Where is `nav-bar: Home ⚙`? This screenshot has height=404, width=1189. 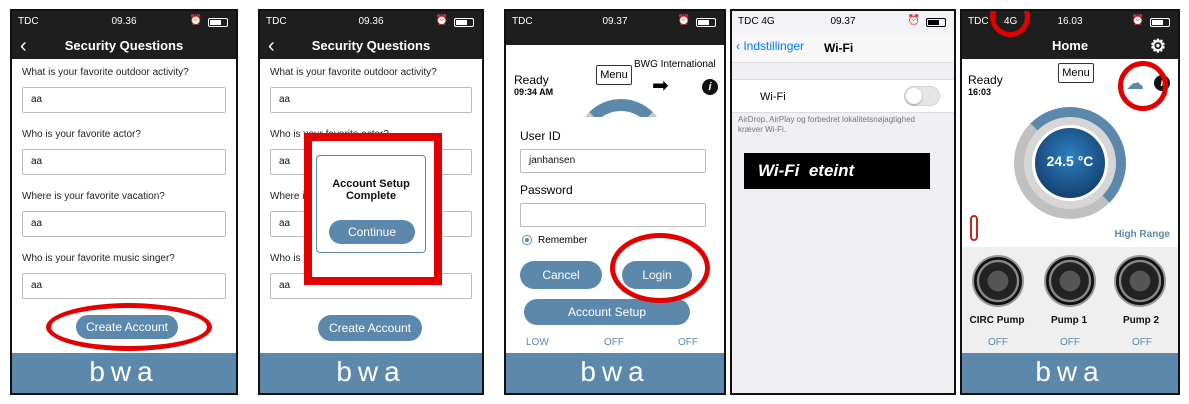 nav-bar: Home ⚙ is located at coordinates (1070, 46).